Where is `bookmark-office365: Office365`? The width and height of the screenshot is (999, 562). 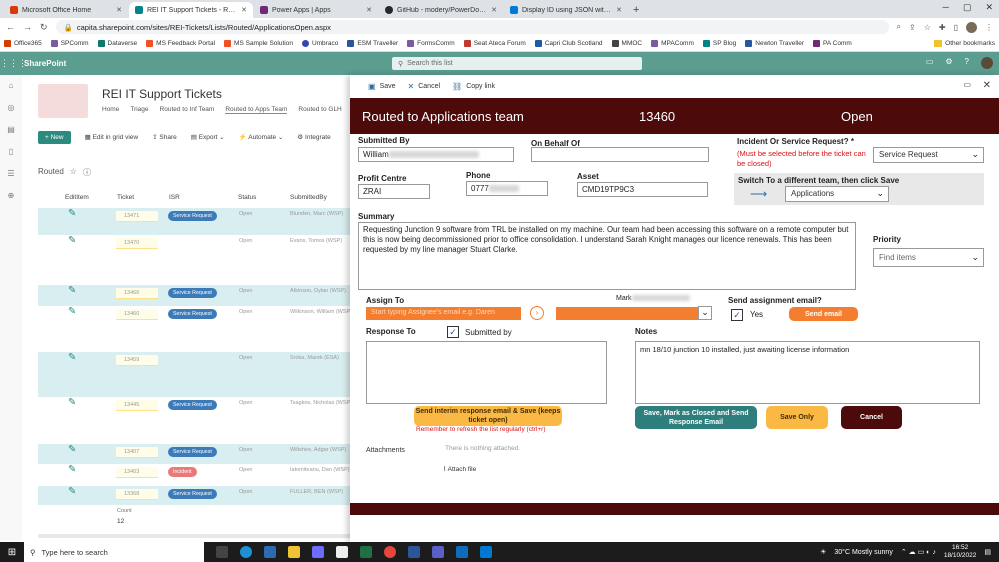 bookmark-office365: Office365 is located at coordinates (23, 43).